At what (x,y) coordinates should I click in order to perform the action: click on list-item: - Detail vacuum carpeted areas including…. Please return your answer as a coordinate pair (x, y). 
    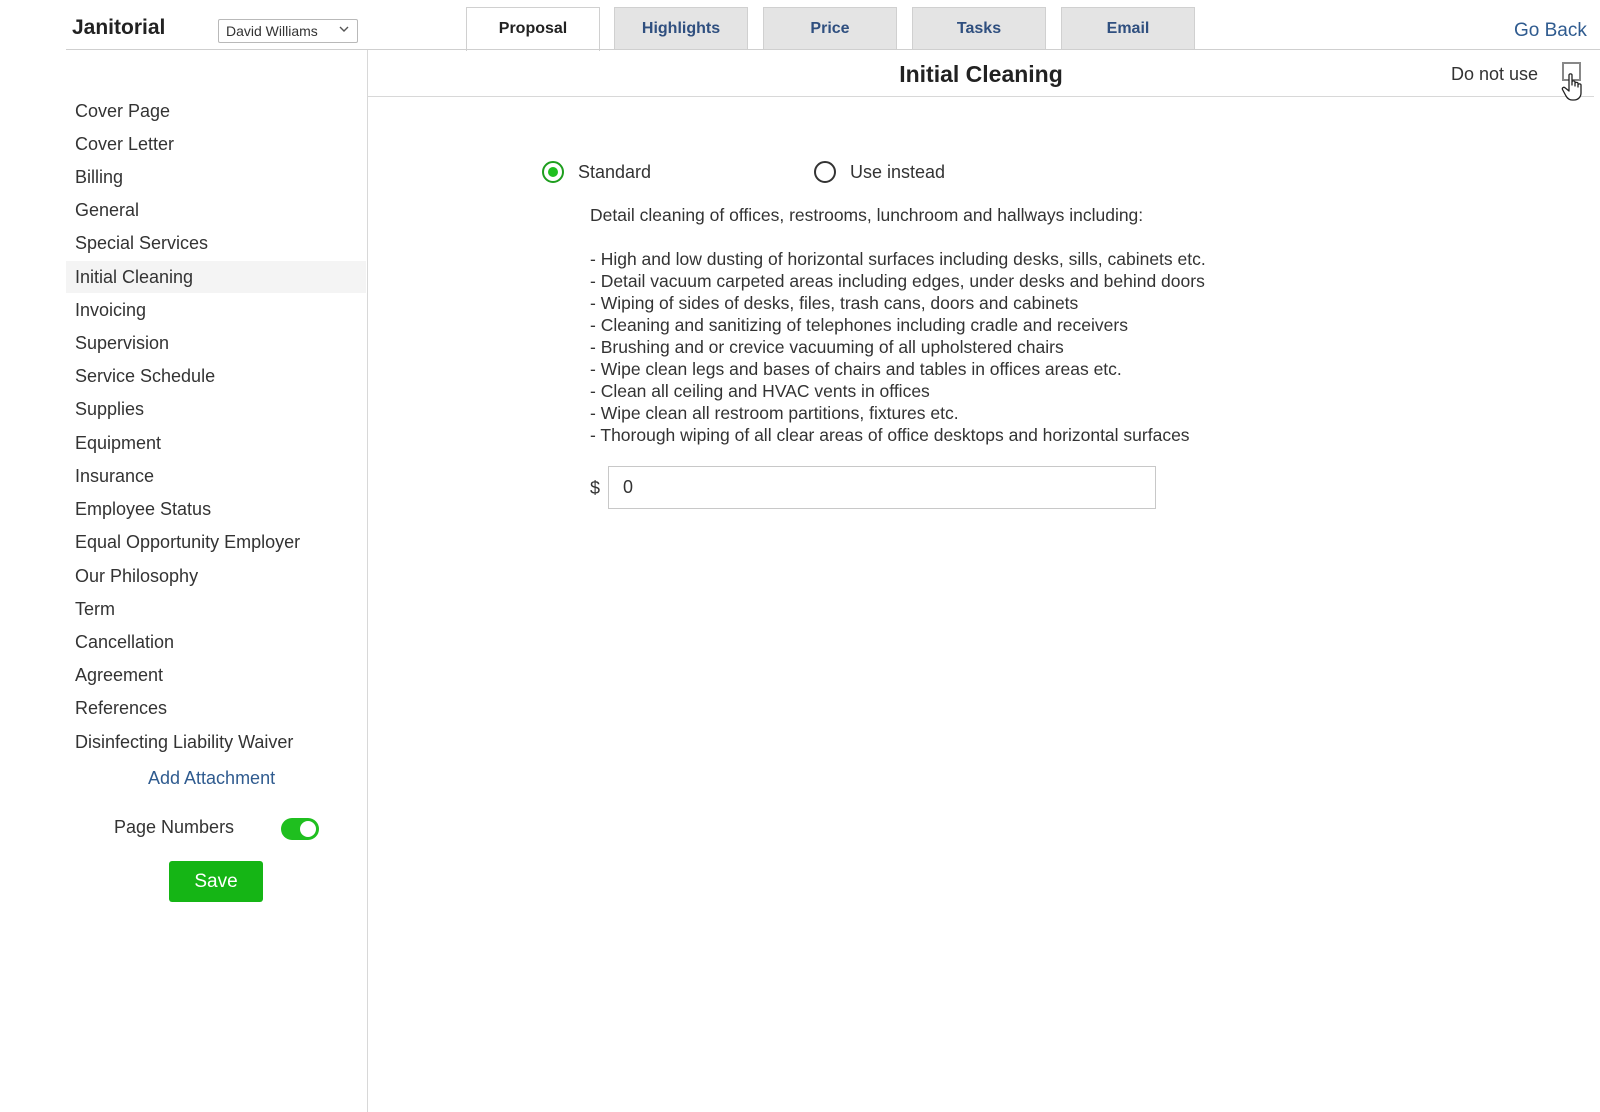
    Looking at the image, I should click on (897, 281).